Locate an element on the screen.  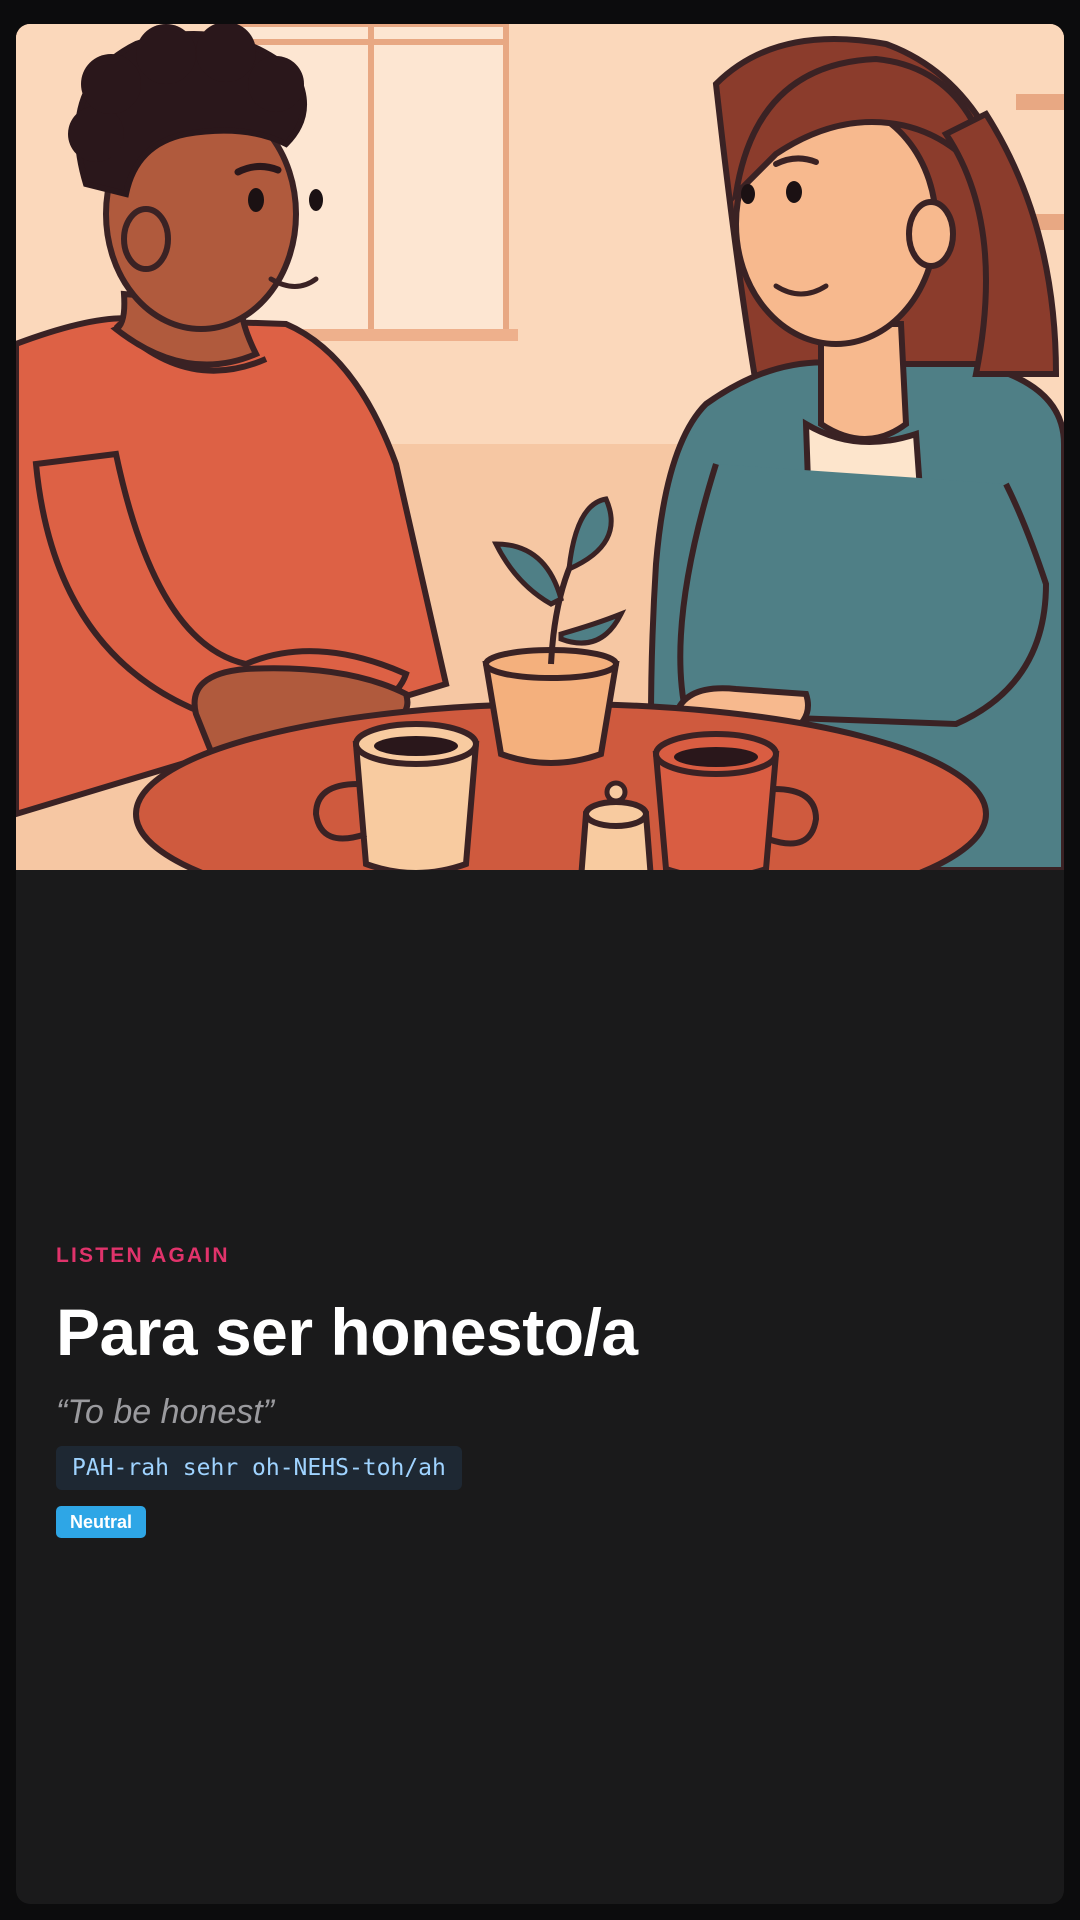
listen-again-label: LISTEN AGAIN is located at coordinates (540, 1256).